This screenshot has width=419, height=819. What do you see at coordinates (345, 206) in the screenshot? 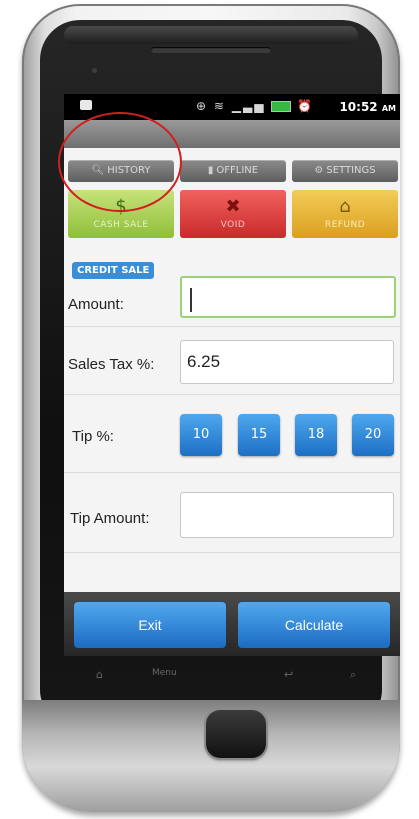
I see `home-icon: ⌂` at bounding box center [345, 206].